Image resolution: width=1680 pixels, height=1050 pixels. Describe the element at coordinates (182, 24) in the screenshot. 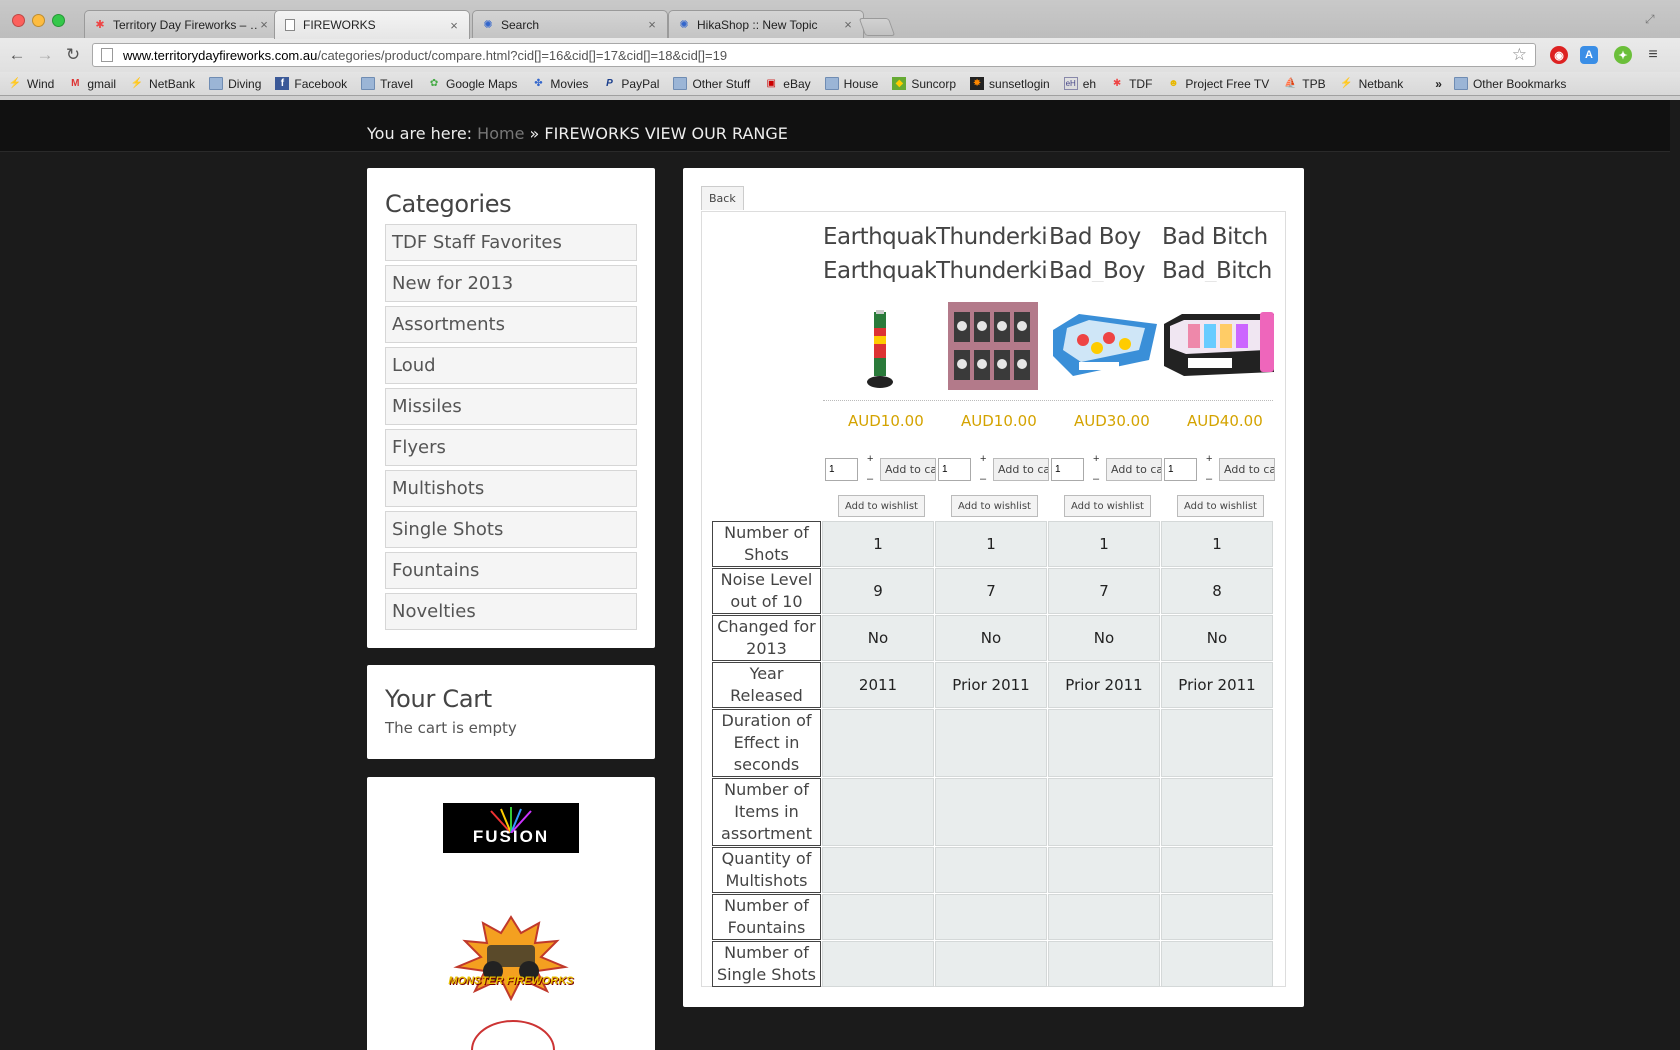

I see `tab-territory-day-fireworks: ✱ Territory Day Fireworks – … ×` at that location.